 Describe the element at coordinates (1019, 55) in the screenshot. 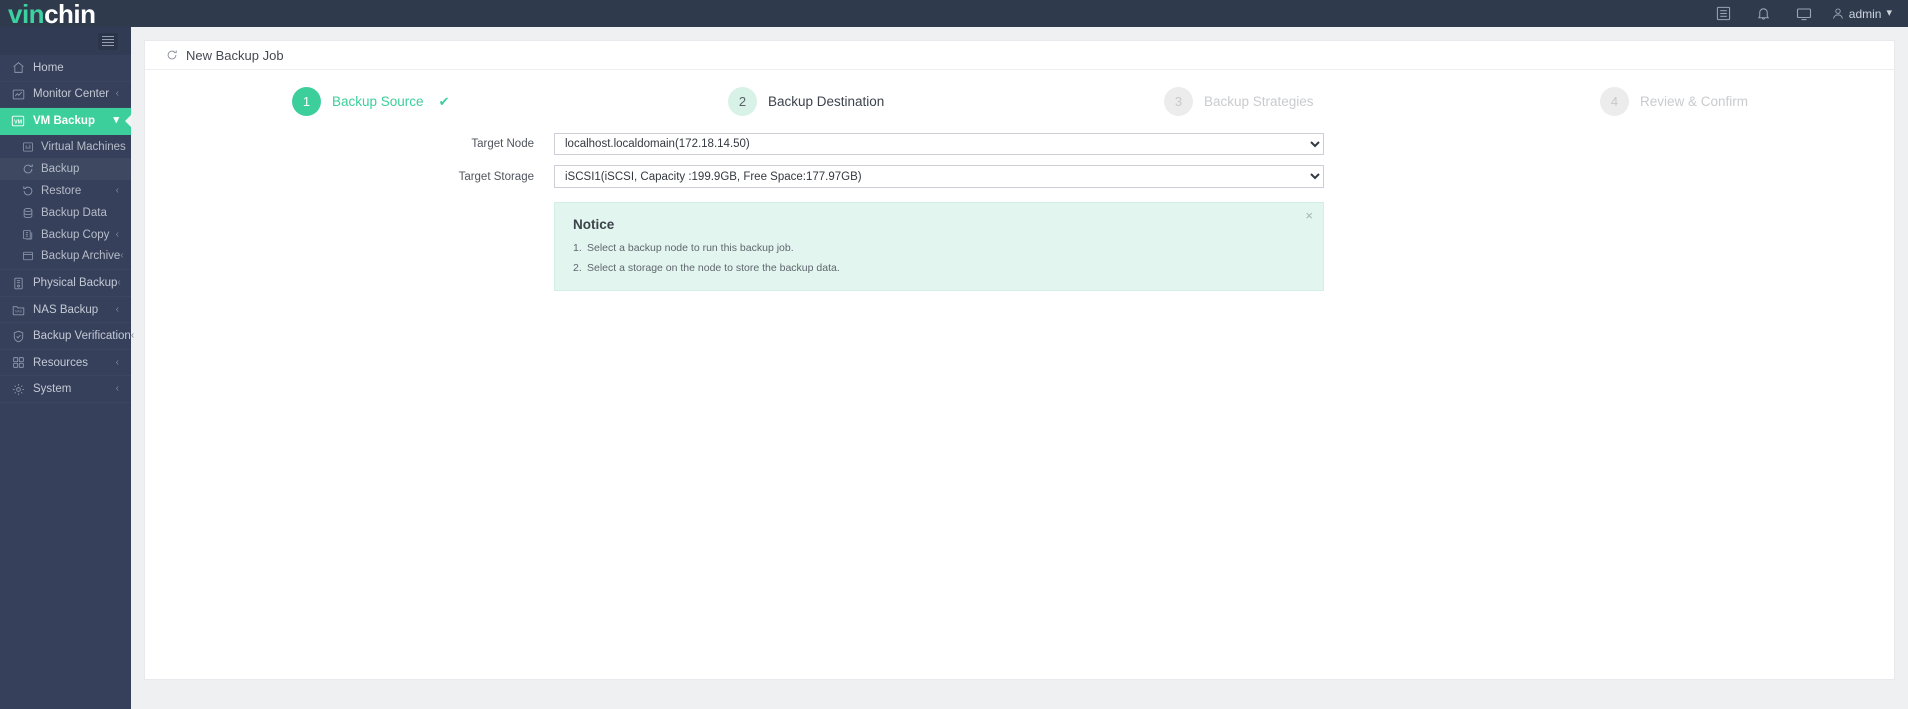

I see `page-header: New Backup Job` at that location.